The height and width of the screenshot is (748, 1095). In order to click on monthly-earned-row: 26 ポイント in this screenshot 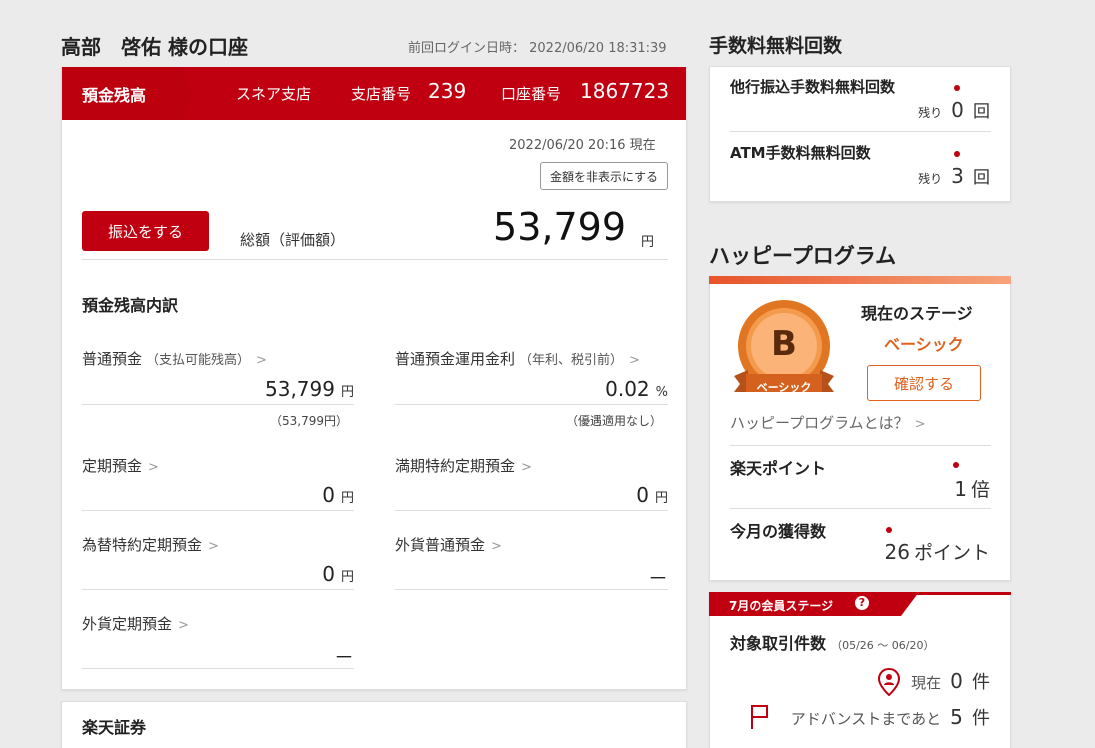, I will do `click(920, 551)`.